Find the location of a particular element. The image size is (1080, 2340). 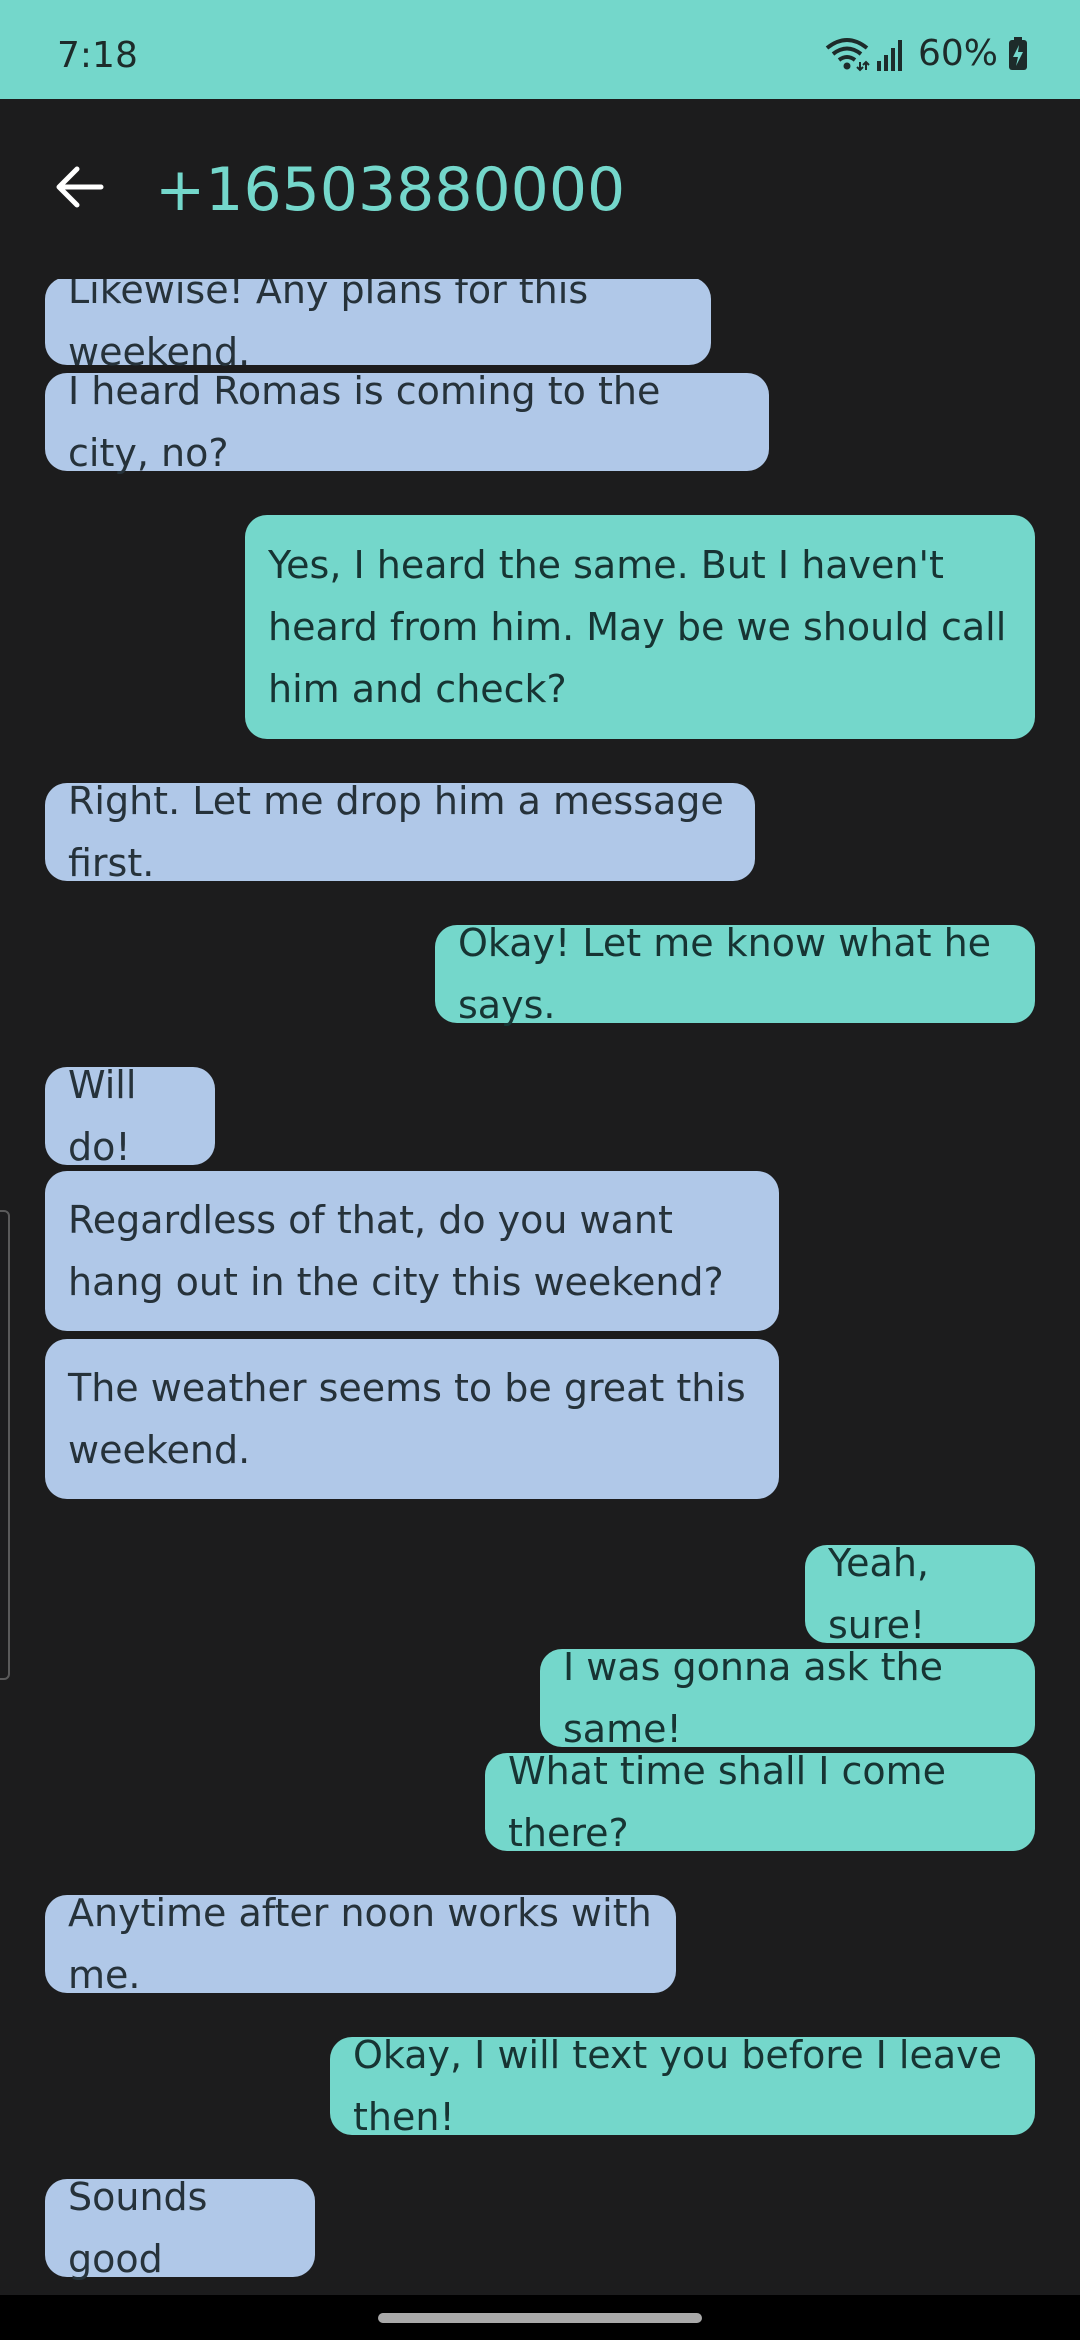

conversation-header: +16503880000 is located at coordinates (540, 189).